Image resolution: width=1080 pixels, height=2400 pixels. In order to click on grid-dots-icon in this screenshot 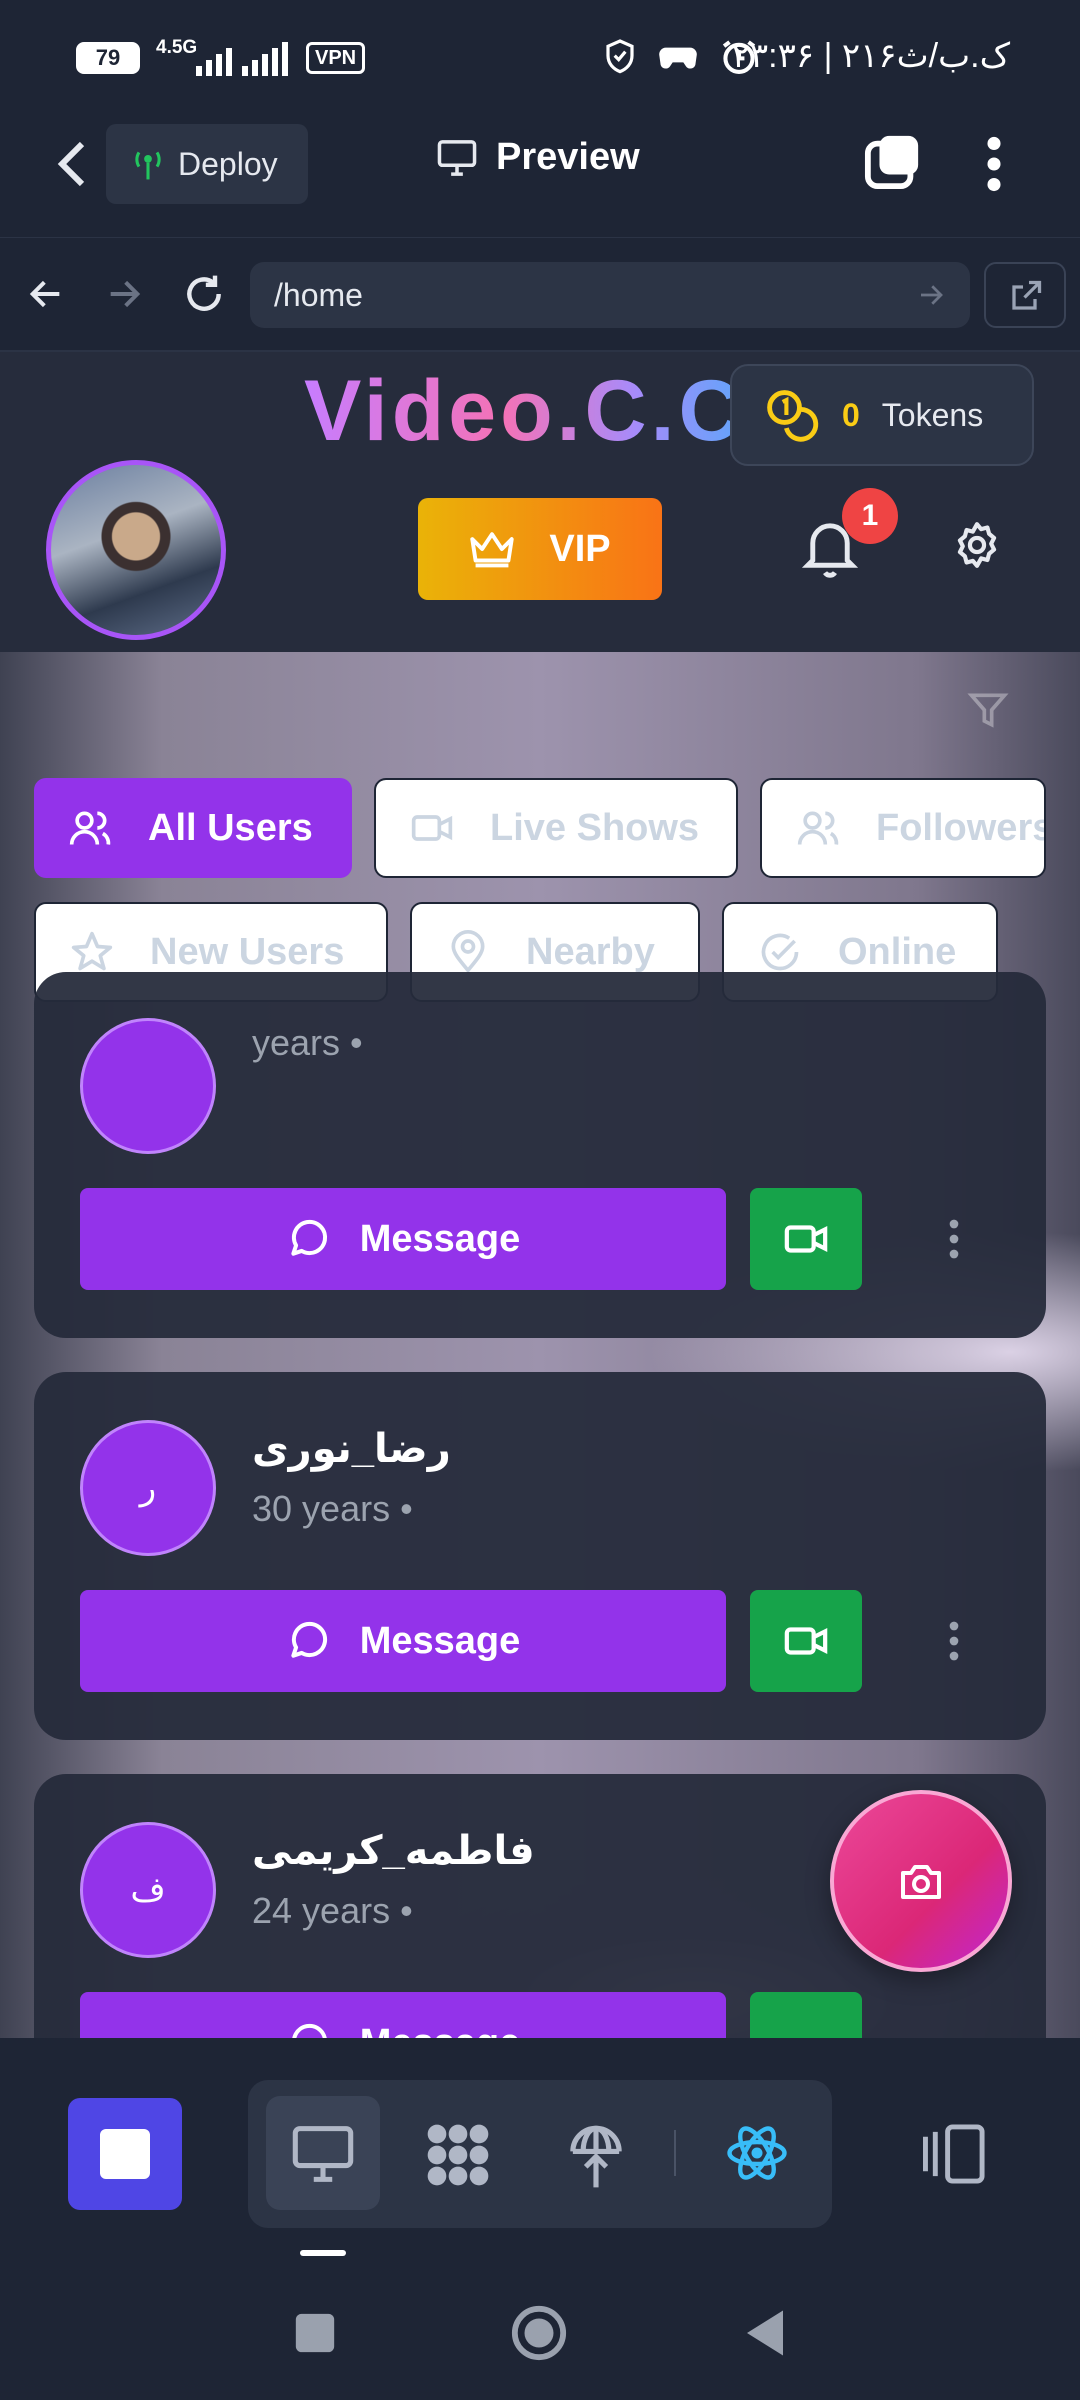, I will do `click(458, 2155)`.